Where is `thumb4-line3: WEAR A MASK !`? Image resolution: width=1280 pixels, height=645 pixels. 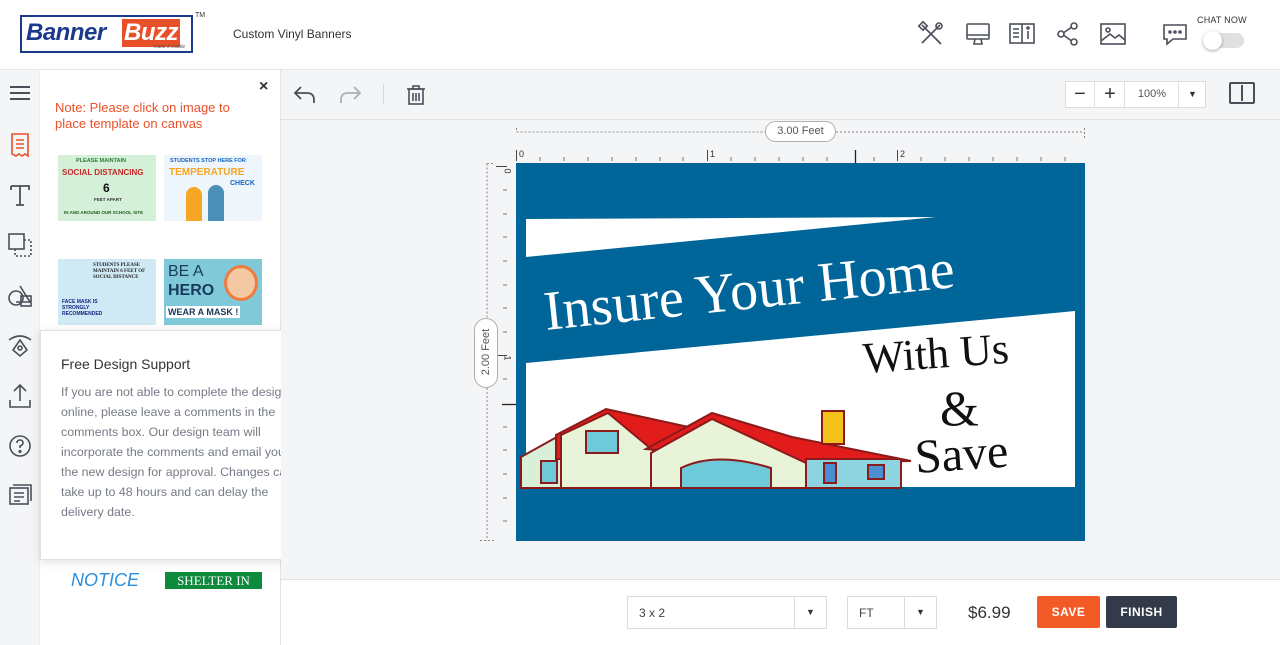
thumb4-line3: WEAR A MASK ! is located at coordinates (203, 312).